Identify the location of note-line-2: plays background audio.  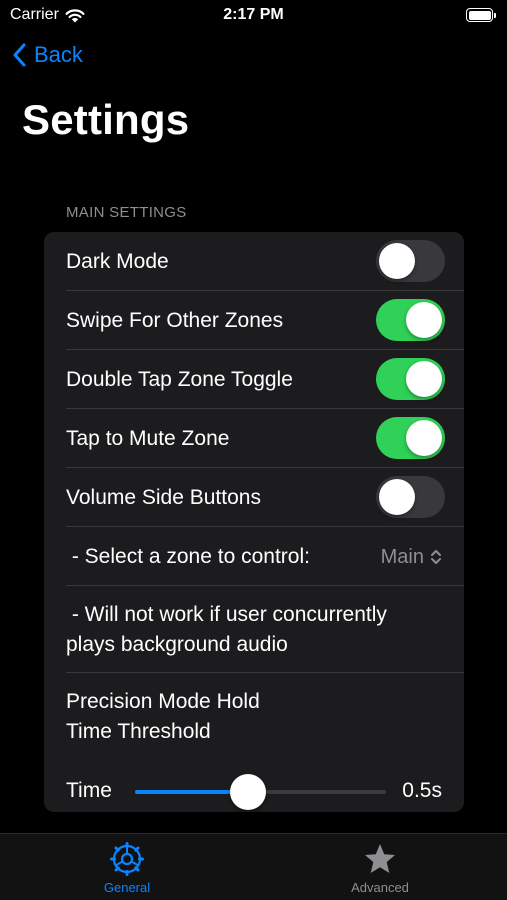
(177, 644).